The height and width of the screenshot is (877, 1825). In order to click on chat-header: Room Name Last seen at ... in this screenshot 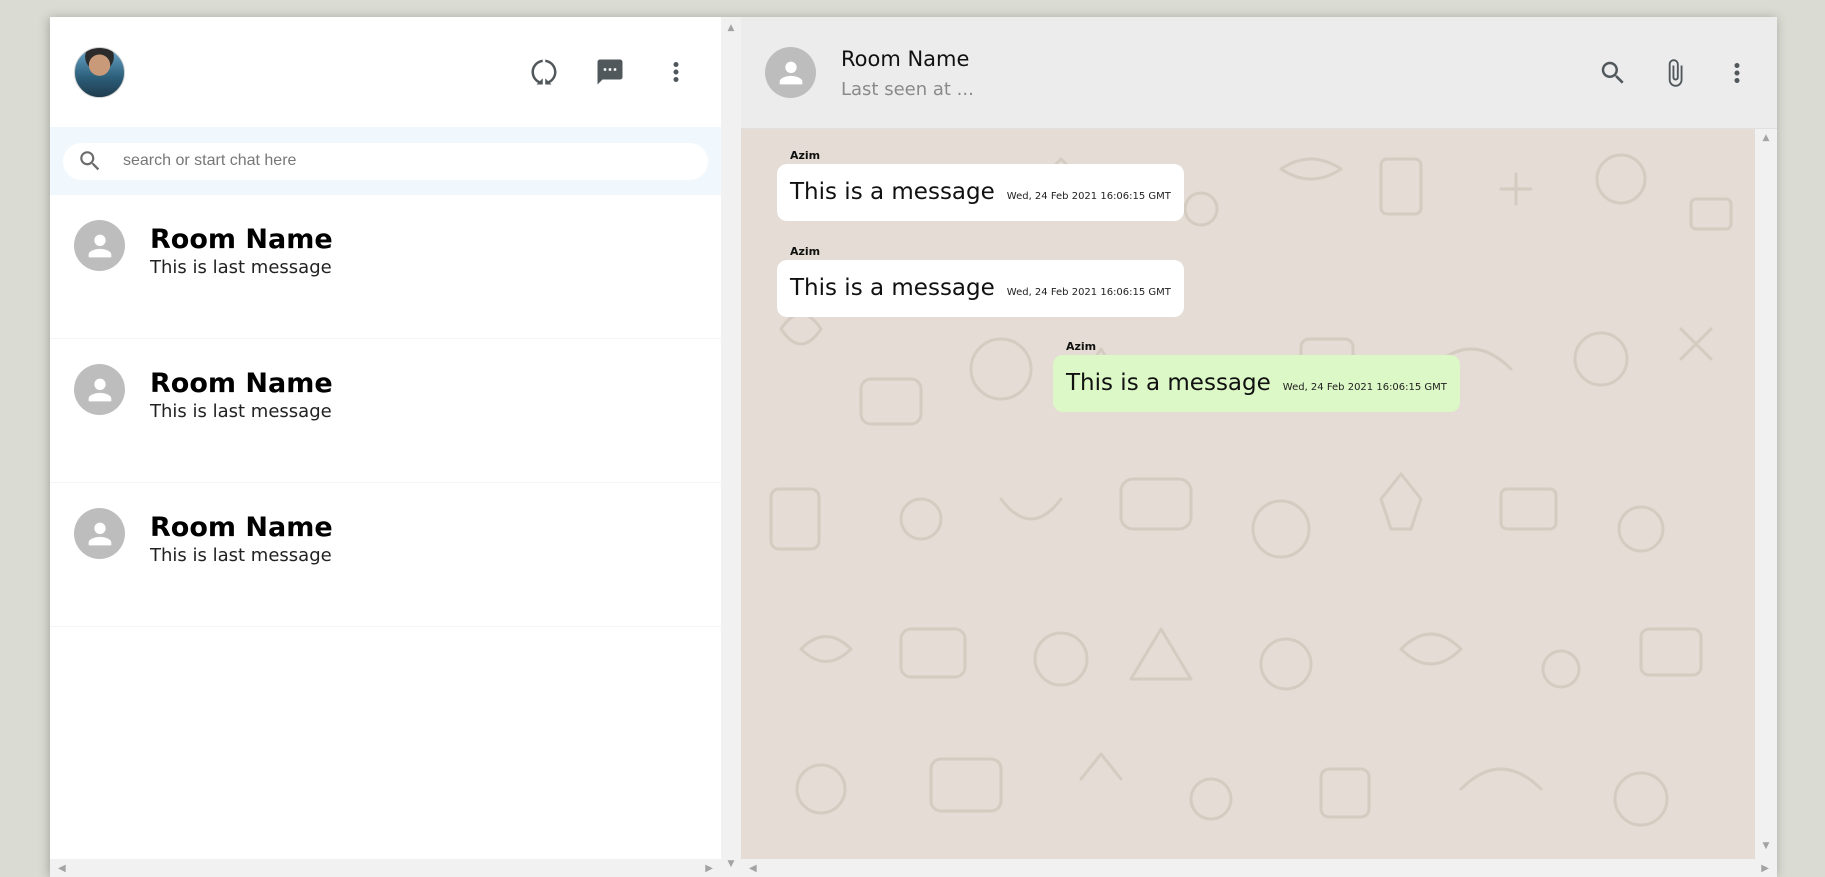, I will do `click(1259, 73)`.